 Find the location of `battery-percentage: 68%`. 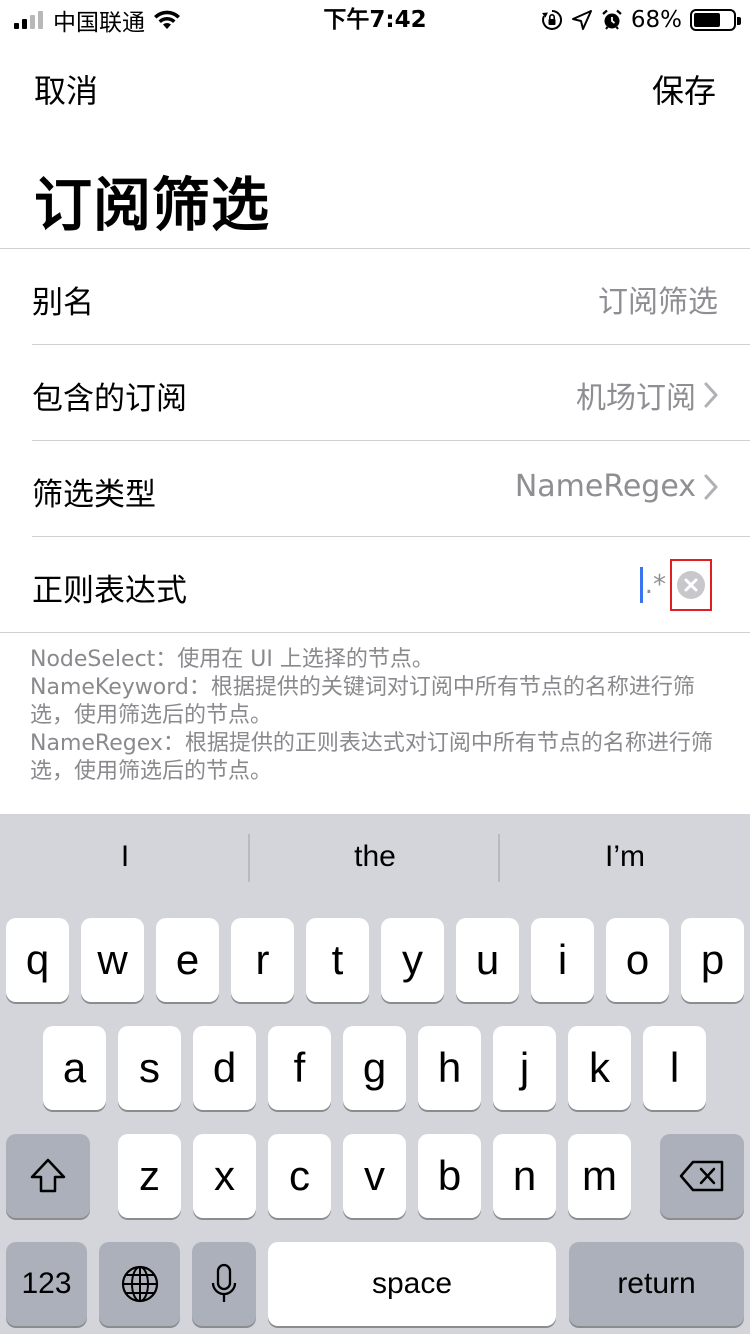

battery-percentage: 68% is located at coordinates (656, 20).